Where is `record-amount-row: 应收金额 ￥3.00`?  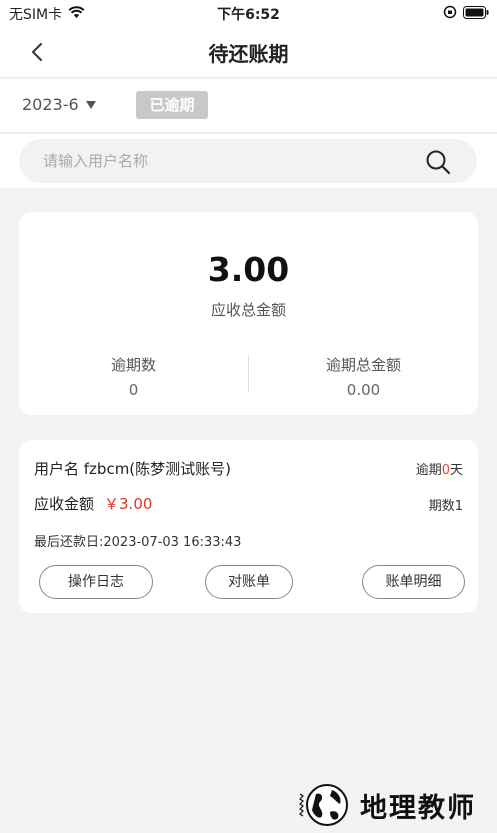 record-amount-row: 应收金额 ￥3.00 is located at coordinates (93, 503).